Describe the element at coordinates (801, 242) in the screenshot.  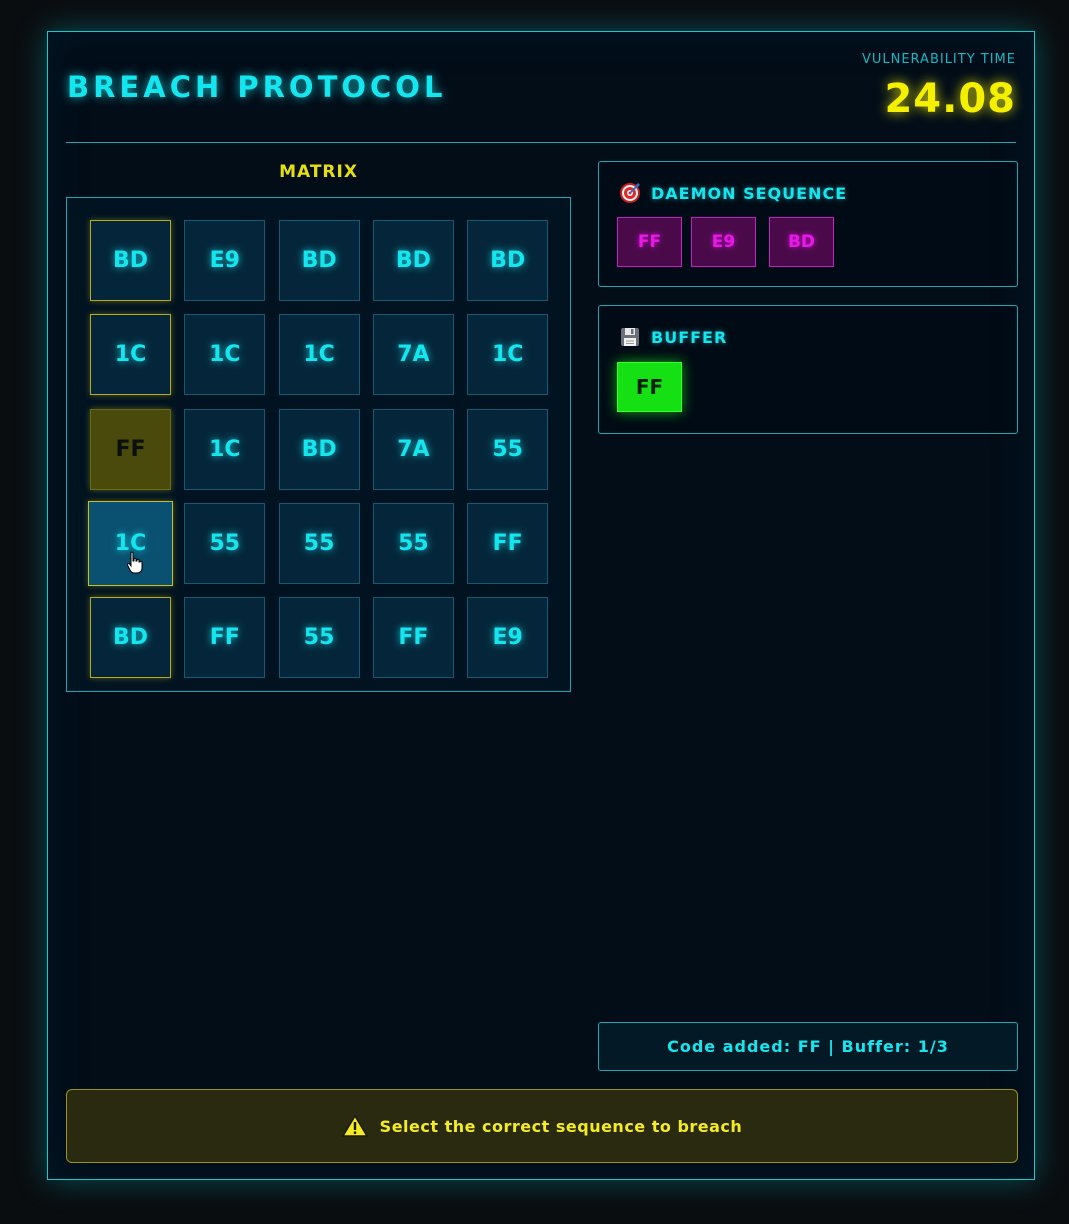
I see `daemon-code: BD` at that location.